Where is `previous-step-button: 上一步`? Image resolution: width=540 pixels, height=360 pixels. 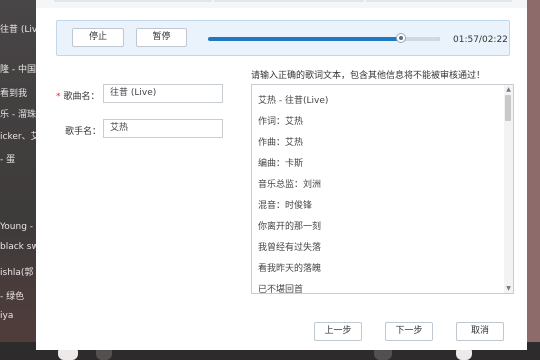
previous-step-button: 上一步 is located at coordinates (338, 331).